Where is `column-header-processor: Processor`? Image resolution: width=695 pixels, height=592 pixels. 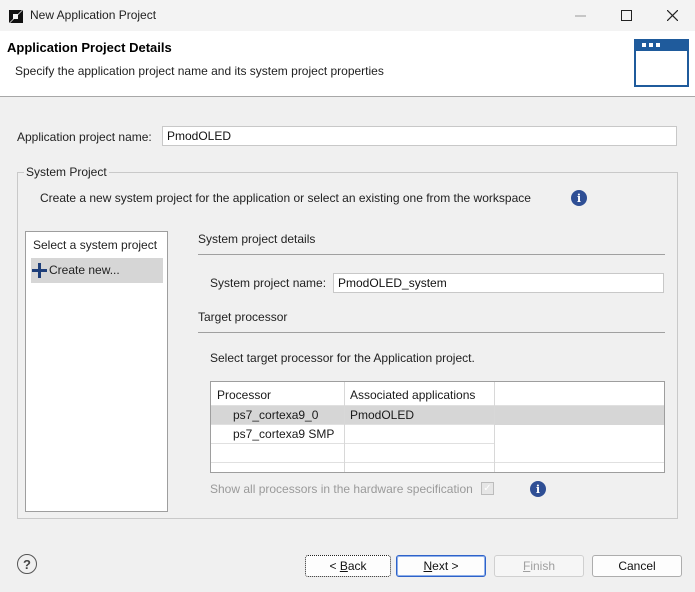
column-header-processor: Processor is located at coordinates (277, 394).